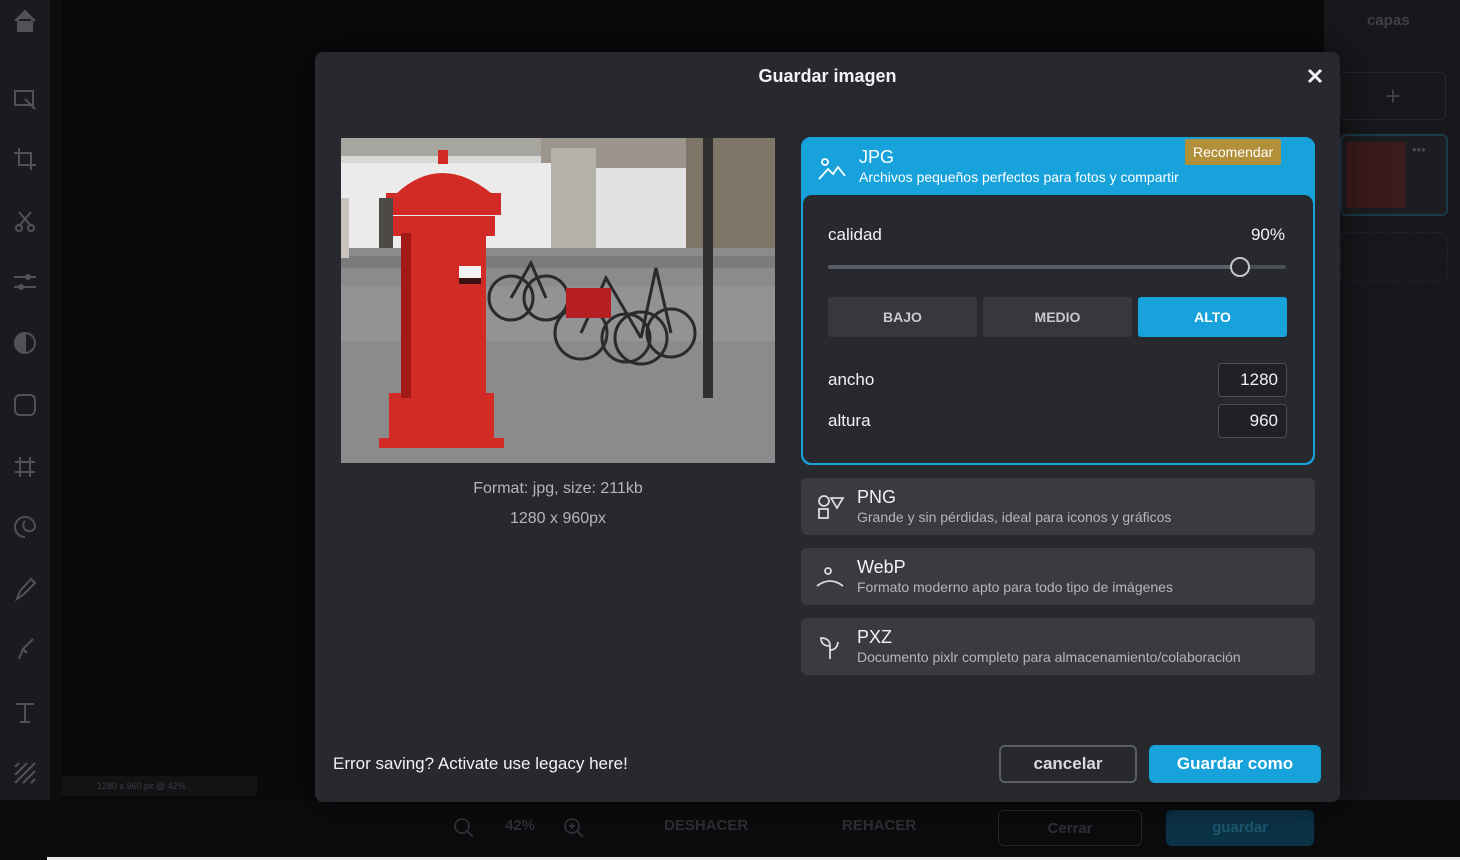 Image resolution: width=1460 pixels, height=860 pixels. Describe the element at coordinates (1212, 317) in the screenshot. I see `quality-preset-high: ALTO` at that location.